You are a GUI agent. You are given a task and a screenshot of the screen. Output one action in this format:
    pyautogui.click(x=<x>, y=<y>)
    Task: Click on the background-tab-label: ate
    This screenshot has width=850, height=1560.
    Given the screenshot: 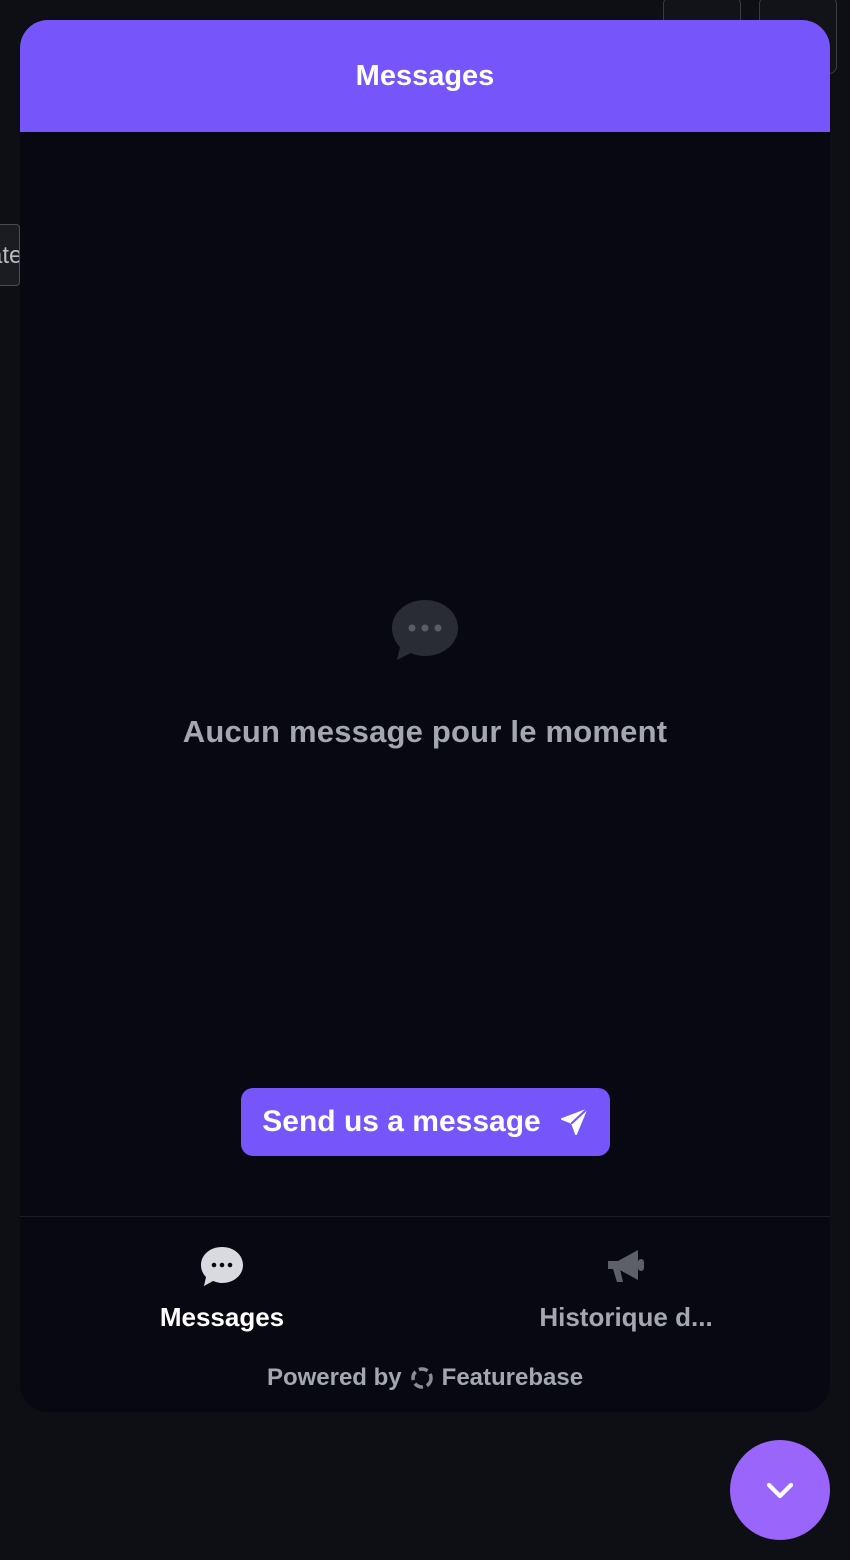 What is the action you would take?
    pyautogui.click(x=9, y=255)
    